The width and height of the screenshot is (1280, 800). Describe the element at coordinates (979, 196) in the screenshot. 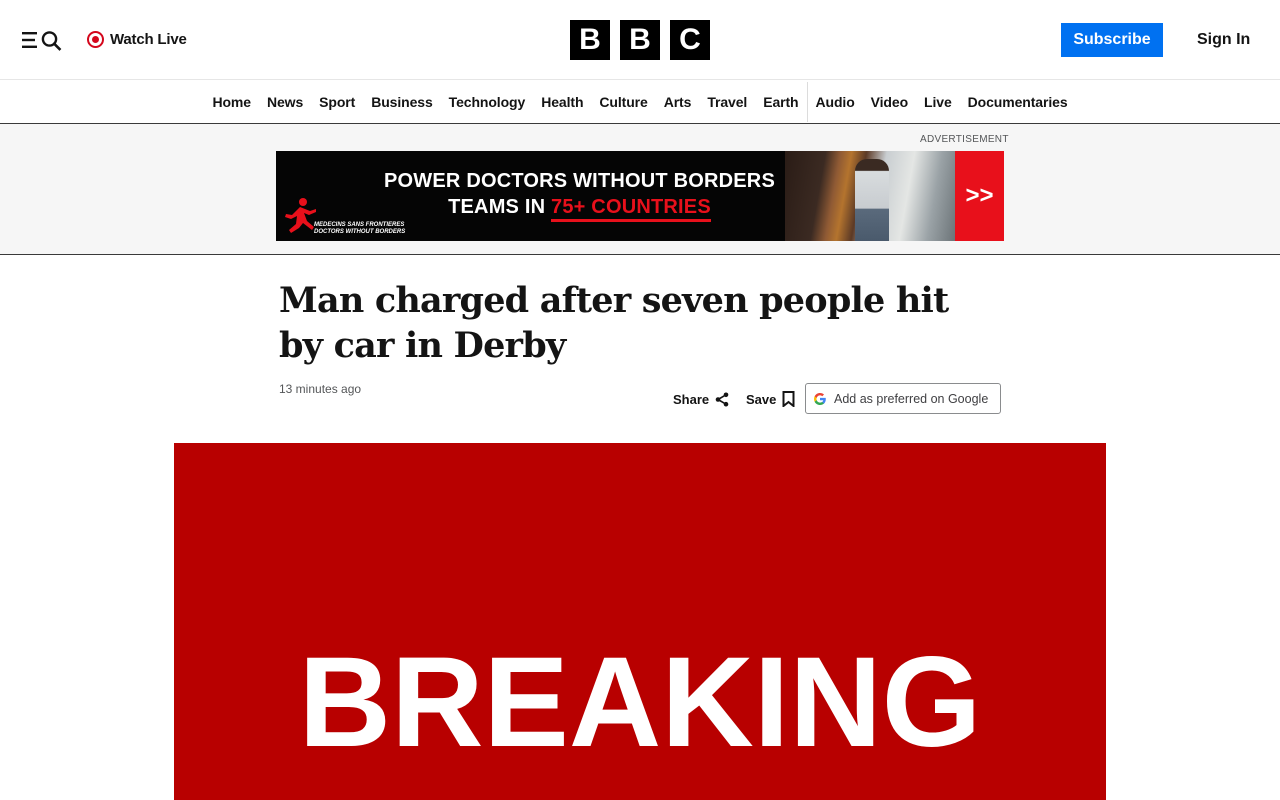

I see `advert-arrow-button: >>` at that location.